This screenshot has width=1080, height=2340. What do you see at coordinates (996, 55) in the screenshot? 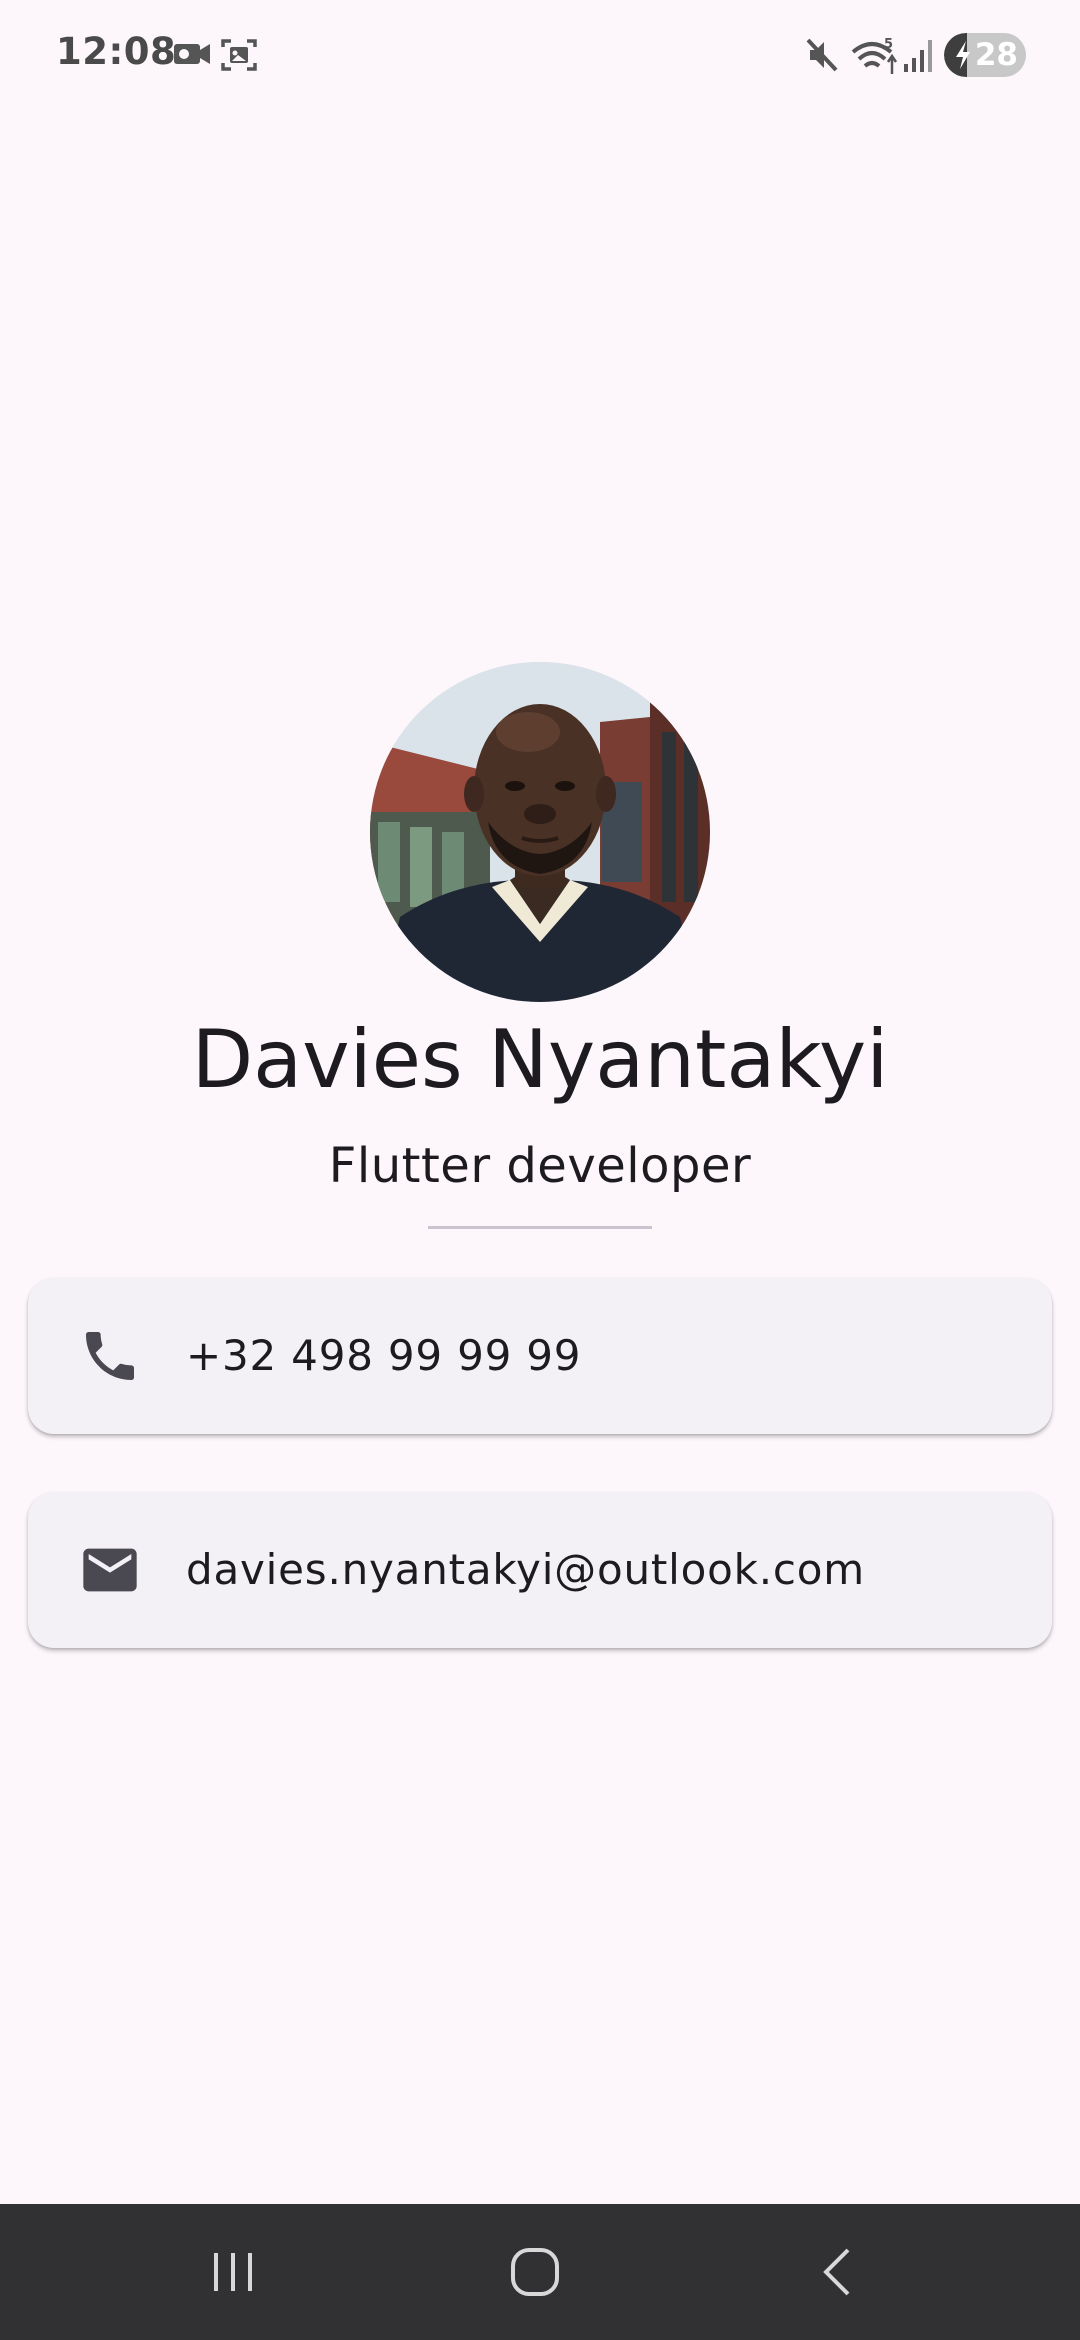
I see `battery-level: 28` at bounding box center [996, 55].